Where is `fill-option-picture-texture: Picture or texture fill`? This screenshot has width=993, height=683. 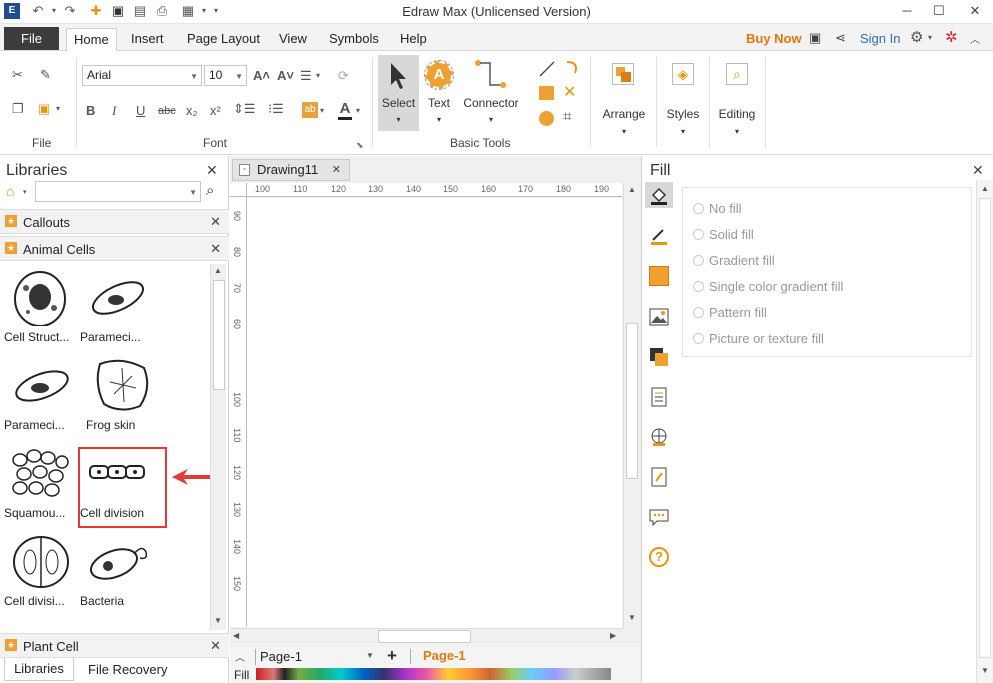 fill-option-picture-texture: Picture or texture fill is located at coordinates (758, 338).